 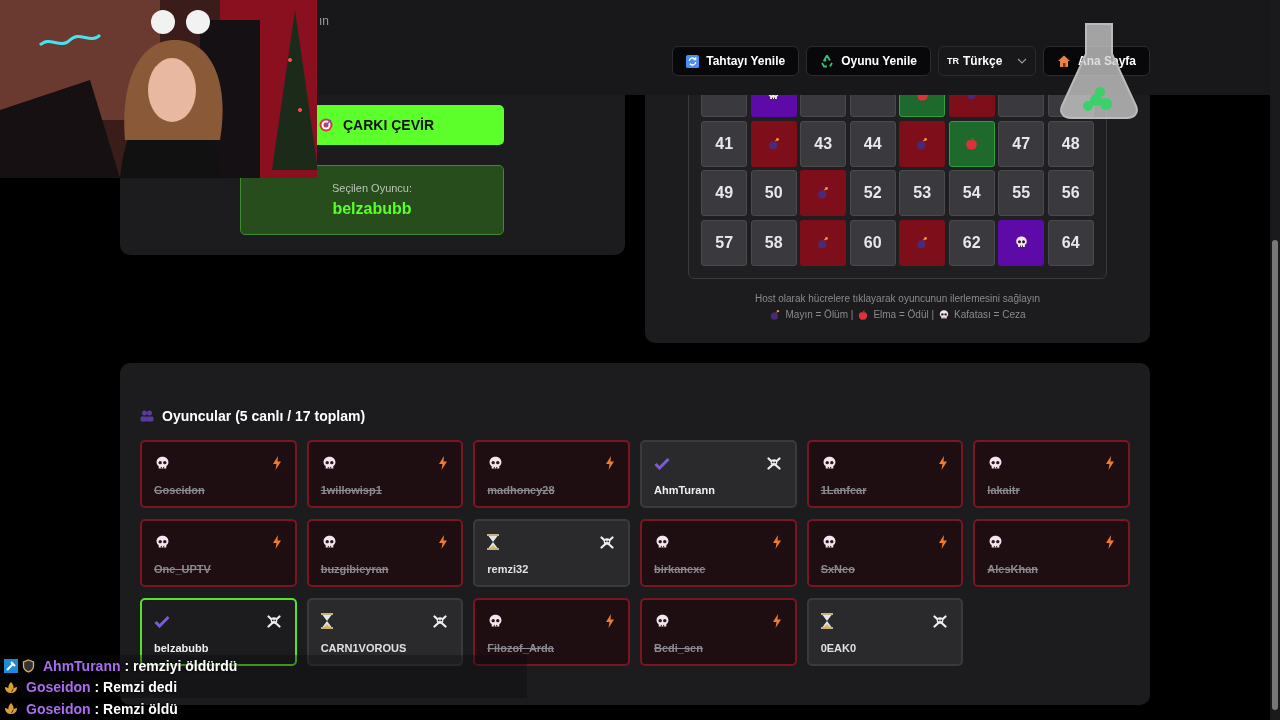 I want to click on chat-username: Goseidon, so click(x=58, y=687).